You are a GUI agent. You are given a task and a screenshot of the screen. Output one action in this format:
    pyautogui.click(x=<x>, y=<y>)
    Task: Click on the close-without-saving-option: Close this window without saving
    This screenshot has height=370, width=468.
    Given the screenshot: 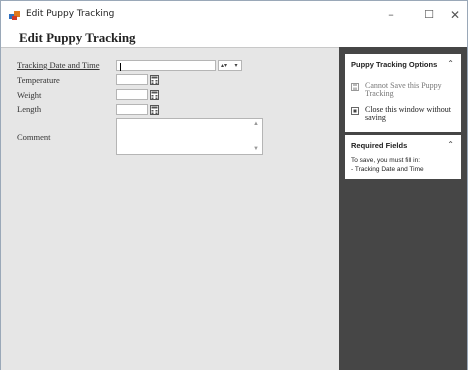 What is the action you would take?
    pyautogui.click(x=405, y=115)
    